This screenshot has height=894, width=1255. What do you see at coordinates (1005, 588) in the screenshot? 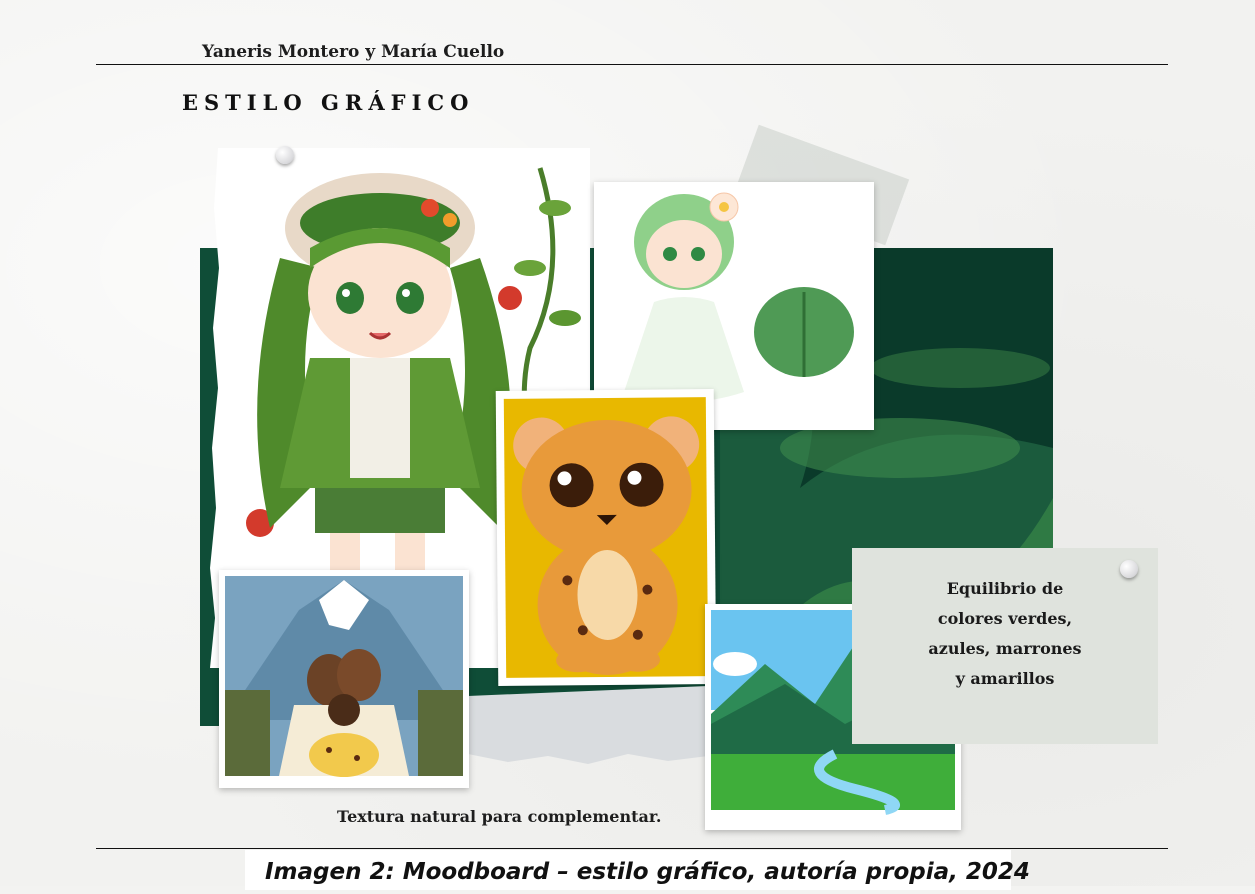
I see `note-line: Equilibrio de` at bounding box center [1005, 588].